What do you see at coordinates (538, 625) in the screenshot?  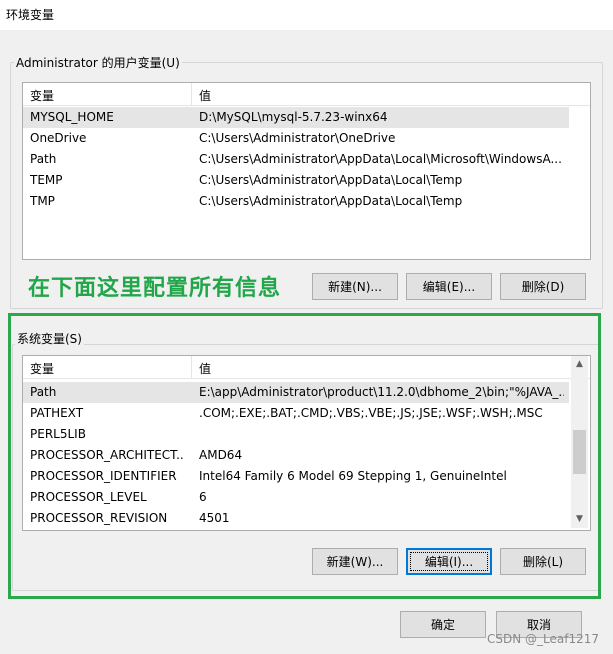 I see `button-label: 取消` at bounding box center [538, 625].